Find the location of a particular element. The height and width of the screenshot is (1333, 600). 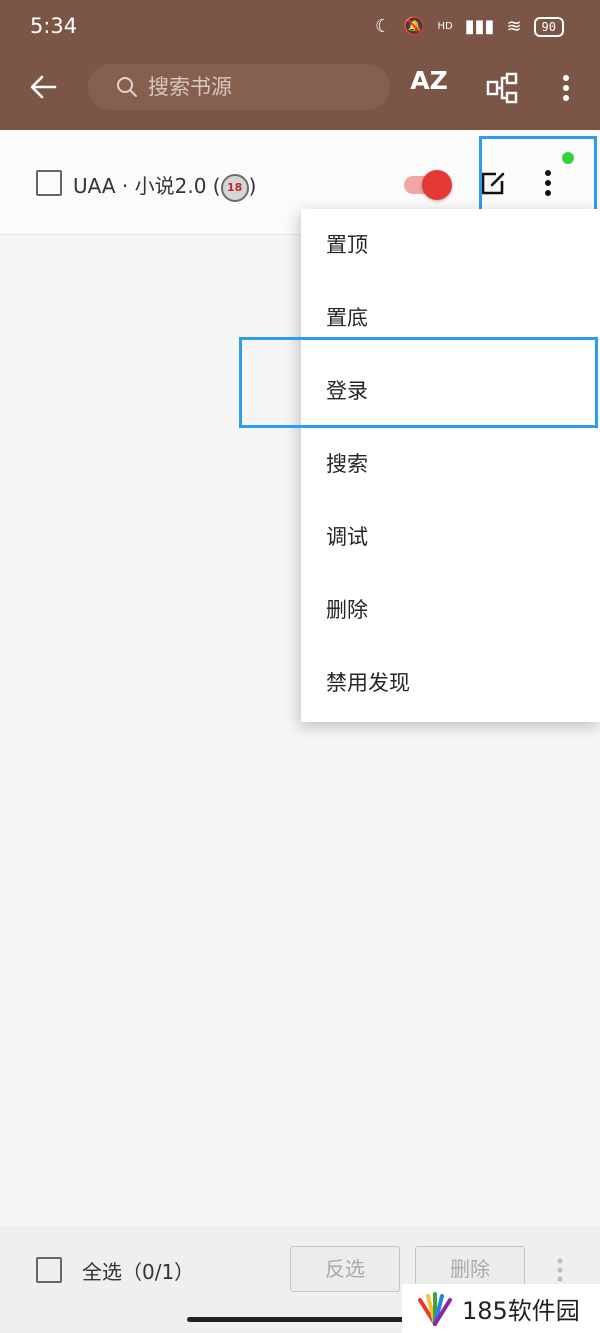

home-indicator is located at coordinates (299, 1319).